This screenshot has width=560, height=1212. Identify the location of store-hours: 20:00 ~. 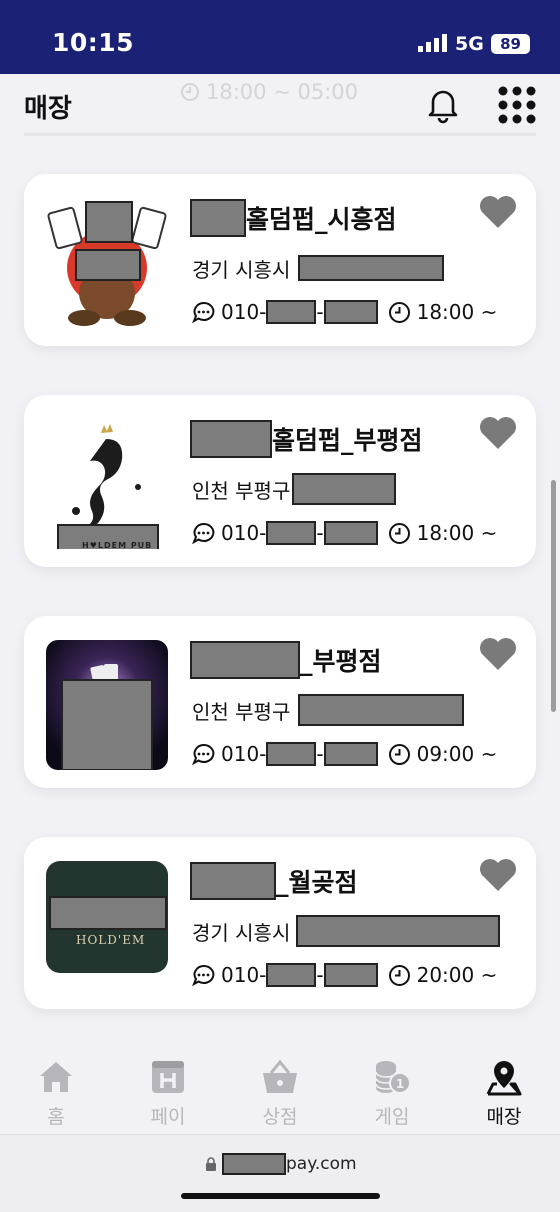
(457, 975).